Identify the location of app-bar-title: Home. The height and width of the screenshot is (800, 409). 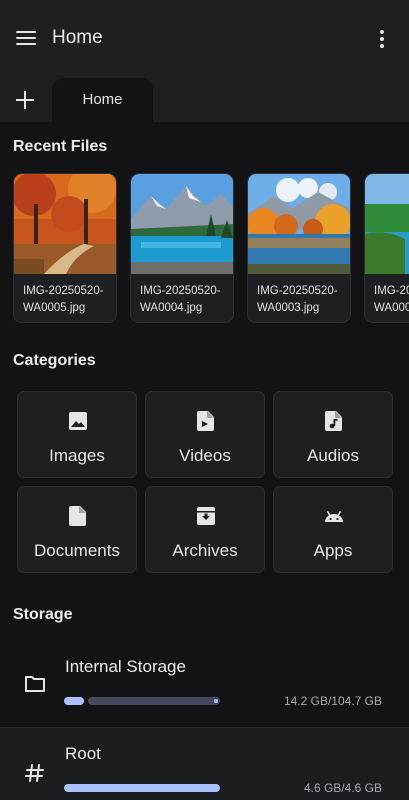
(77, 37).